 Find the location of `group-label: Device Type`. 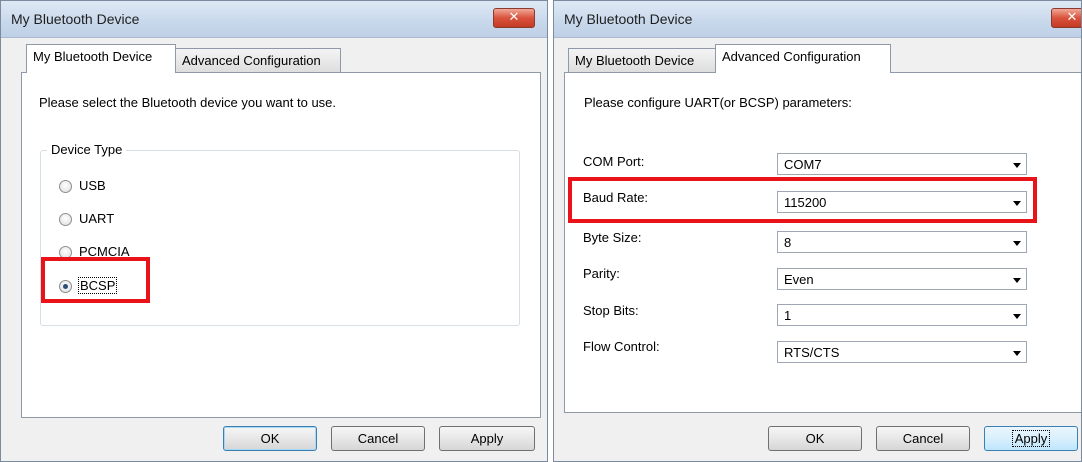

group-label: Device Type is located at coordinates (87, 149).